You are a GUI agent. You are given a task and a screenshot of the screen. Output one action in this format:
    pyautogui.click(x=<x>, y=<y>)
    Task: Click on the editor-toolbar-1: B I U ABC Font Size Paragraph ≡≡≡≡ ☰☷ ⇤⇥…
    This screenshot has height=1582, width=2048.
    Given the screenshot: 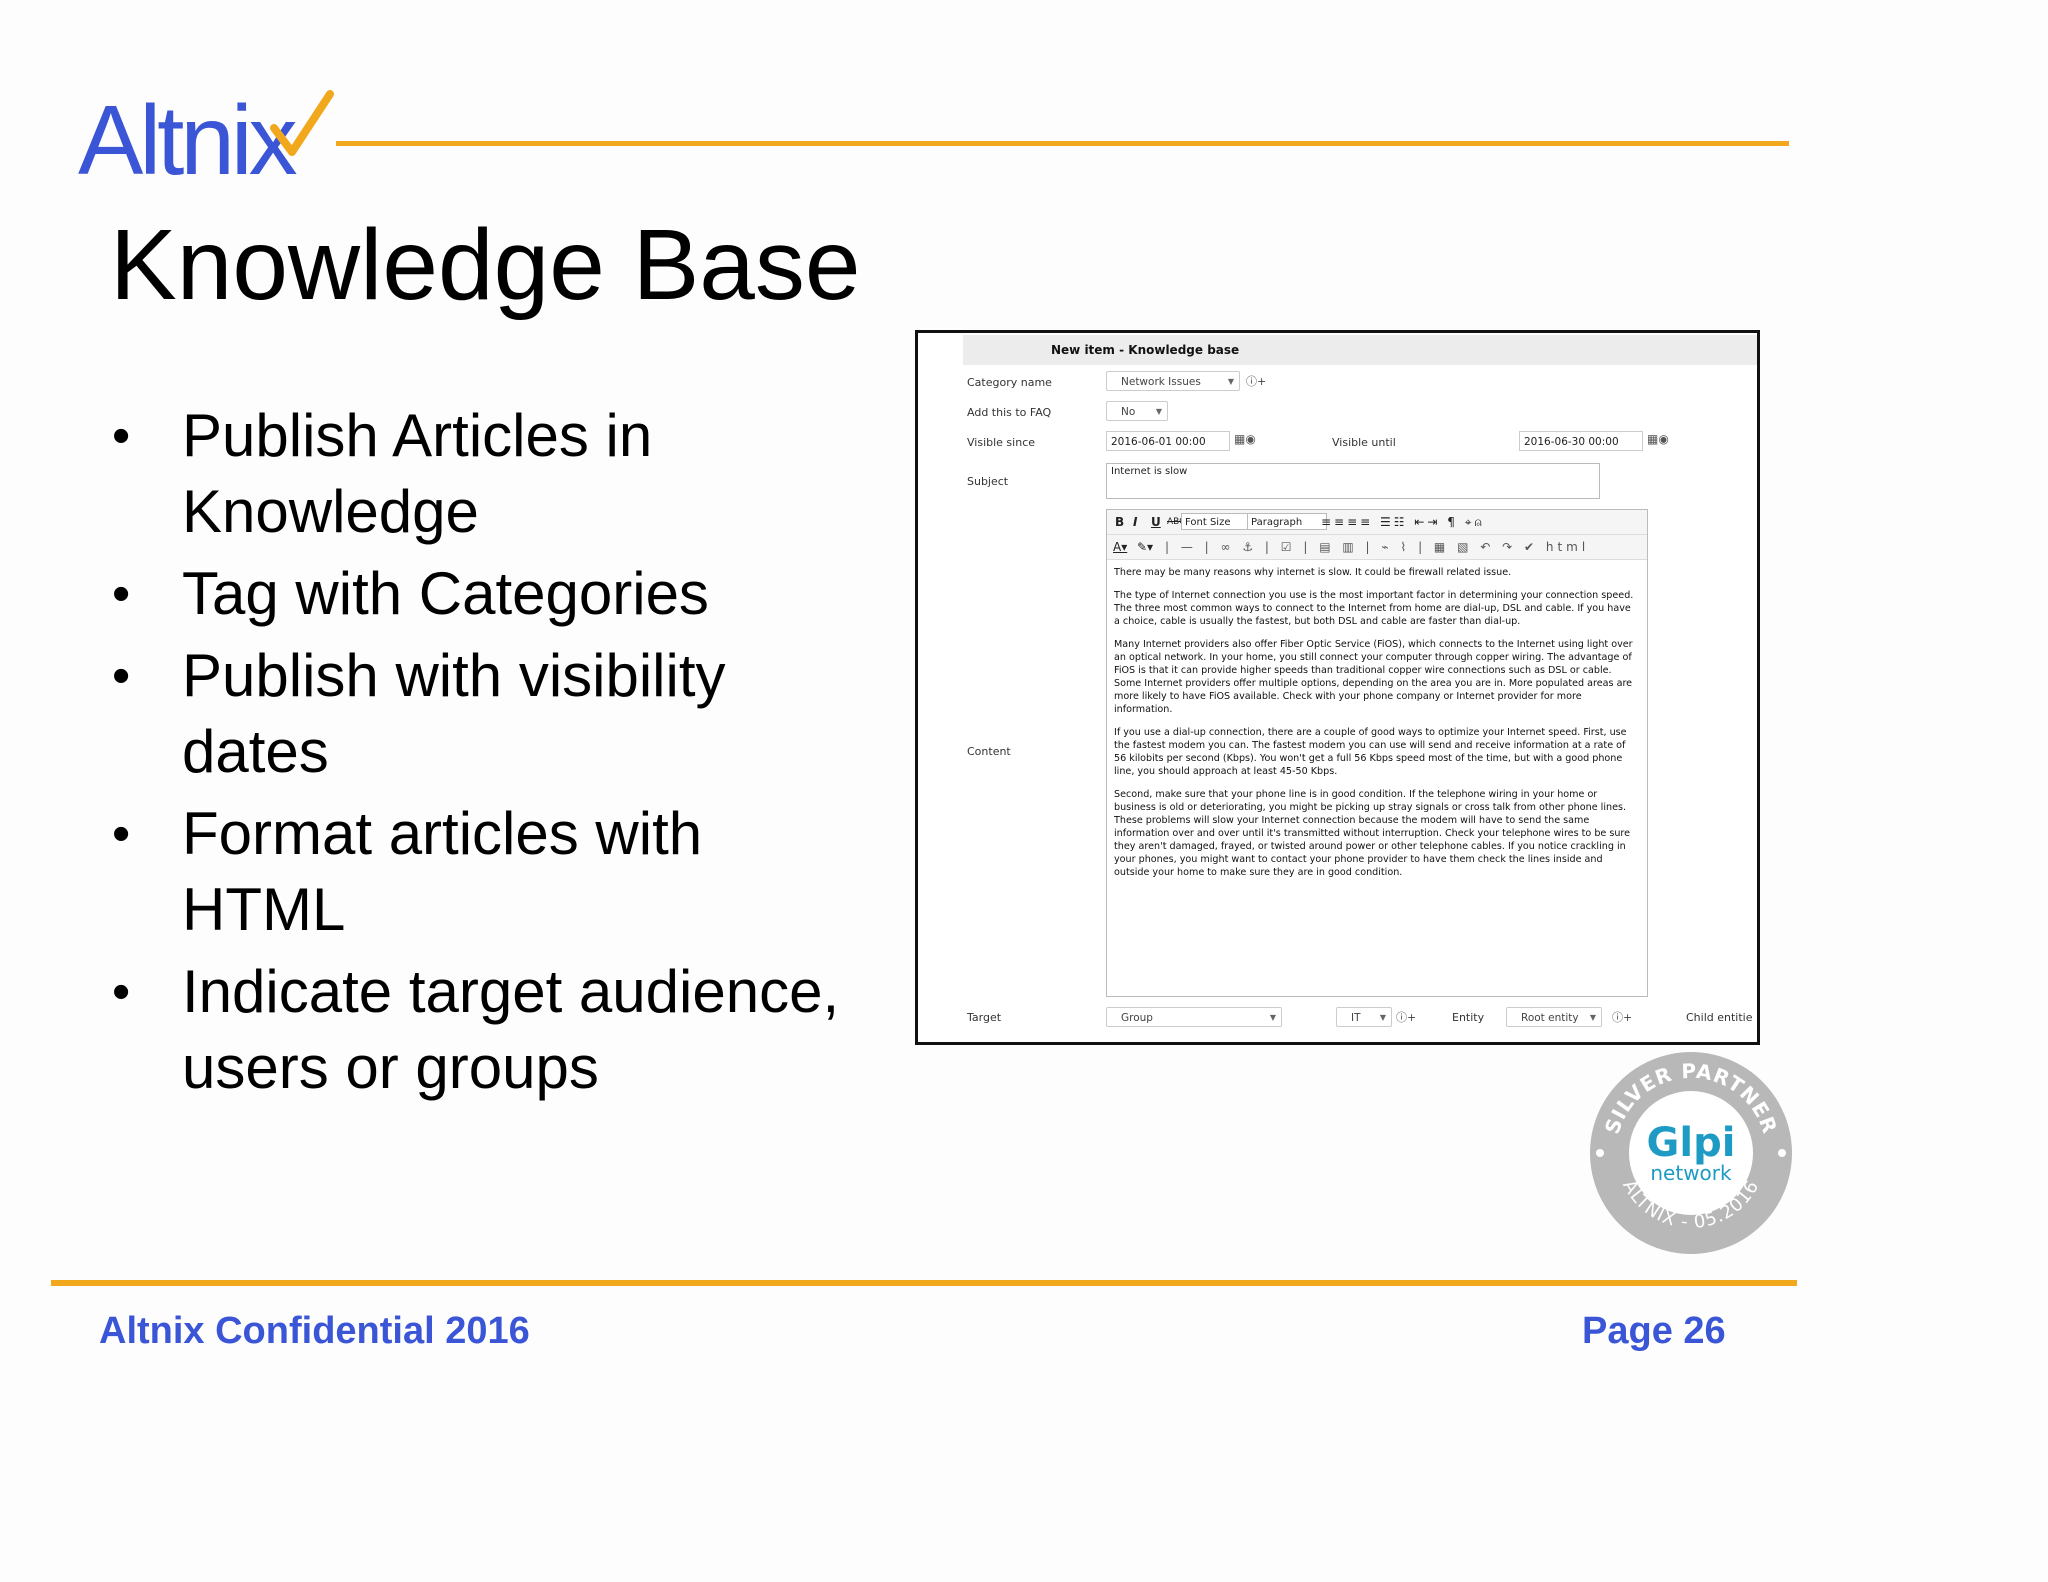 What is the action you would take?
    pyautogui.click(x=1377, y=522)
    